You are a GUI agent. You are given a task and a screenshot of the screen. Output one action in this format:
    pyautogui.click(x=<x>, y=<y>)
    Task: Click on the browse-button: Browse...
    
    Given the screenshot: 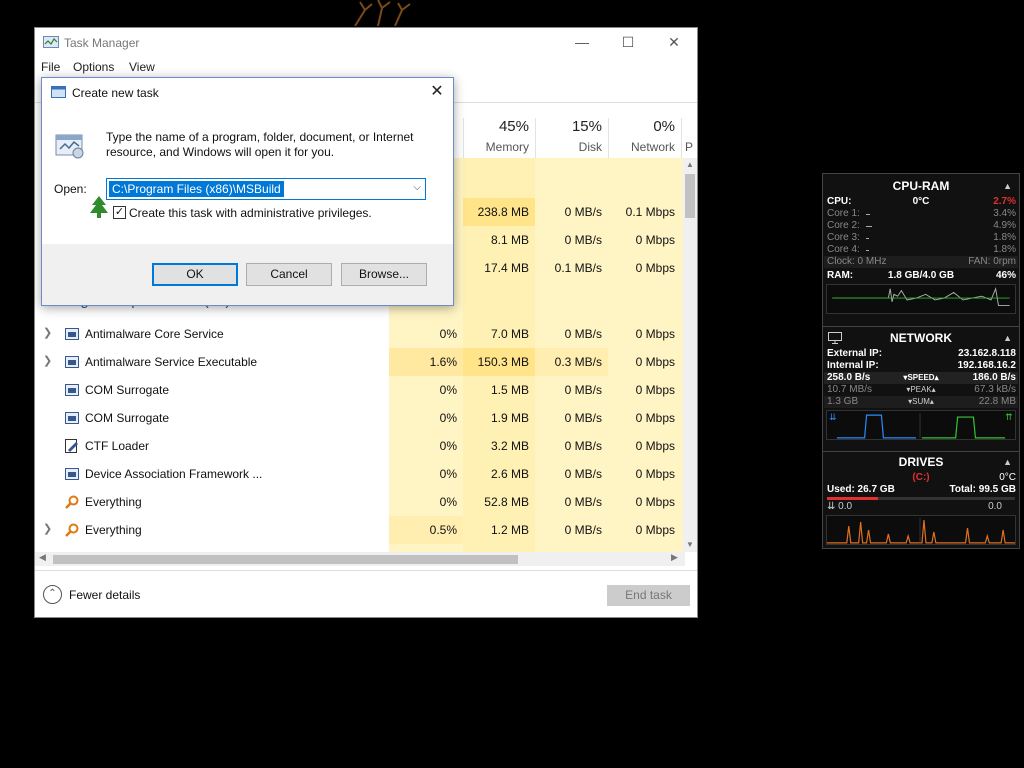 What is the action you would take?
    pyautogui.click(x=384, y=274)
    